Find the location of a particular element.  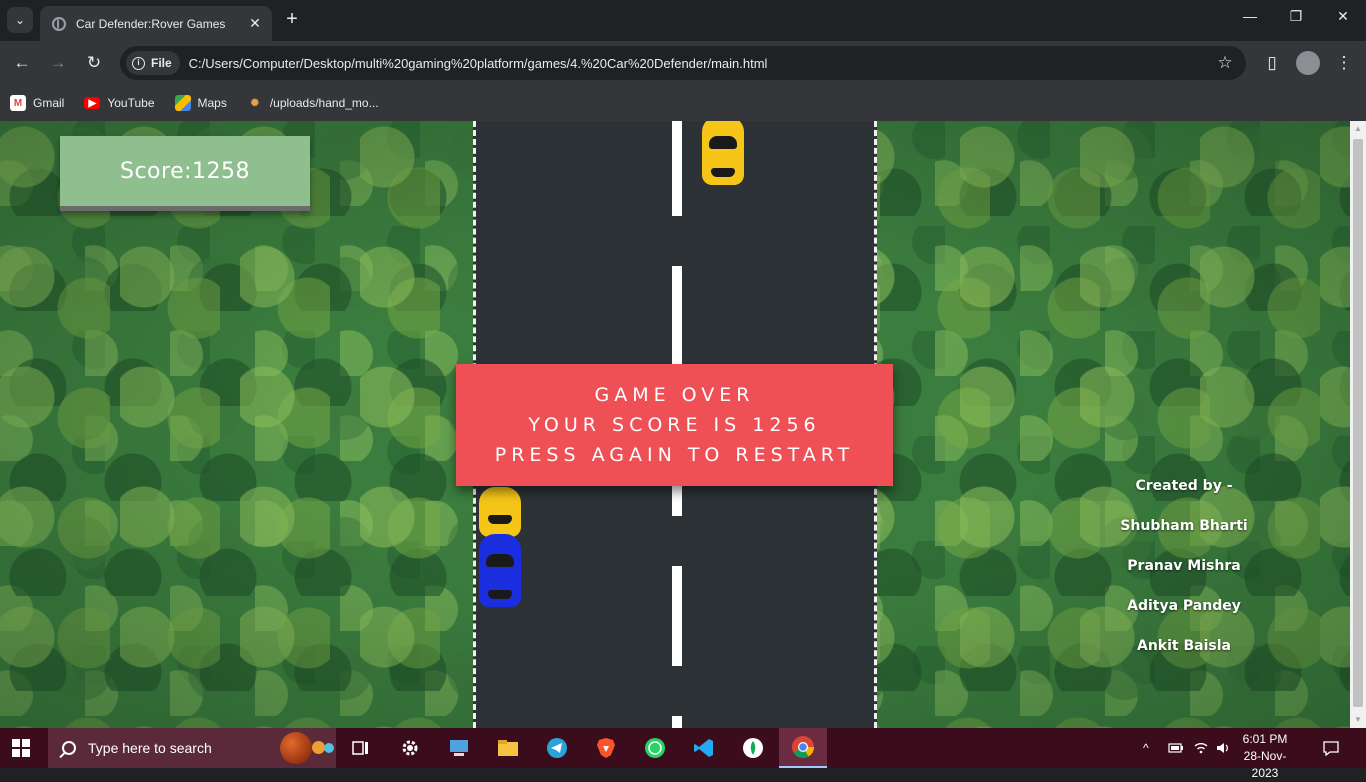

youtube-icon: ▶ is located at coordinates (92, 103).